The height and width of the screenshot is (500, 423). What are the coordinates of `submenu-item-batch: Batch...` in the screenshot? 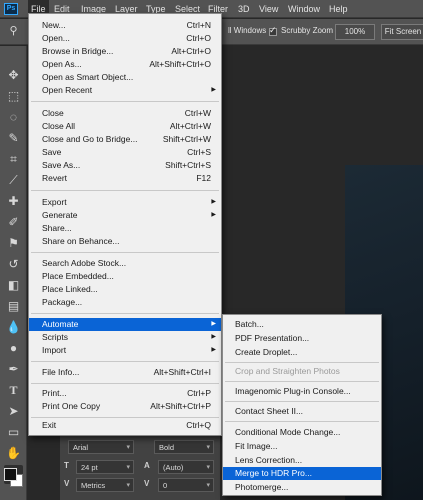 It's located at (302, 324).